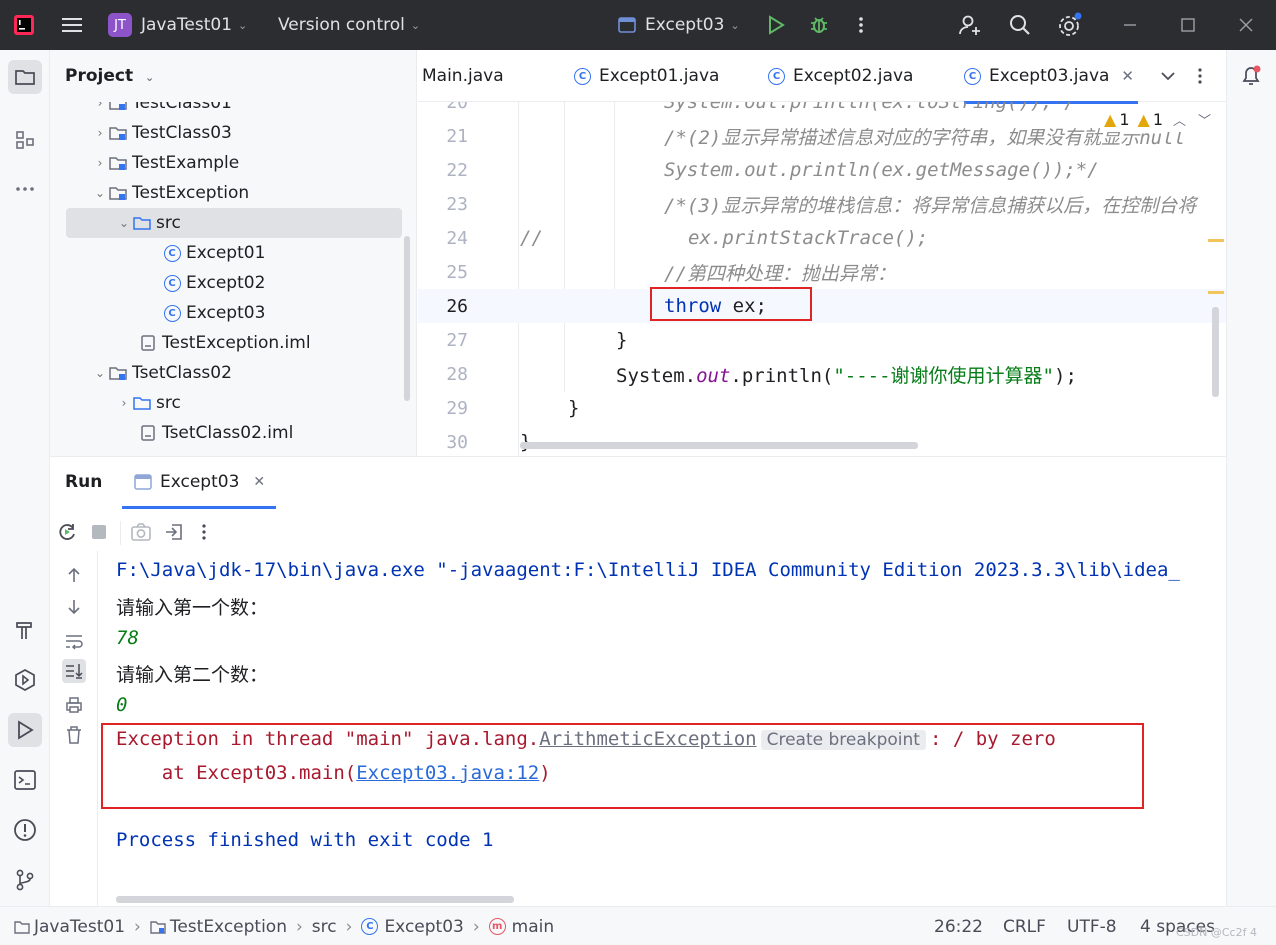 The width and height of the screenshot is (1276, 945). What do you see at coordinates (324, 927) in the screenshot?
I see `breadcrumb-item: src` at bounding box center [324, 927].